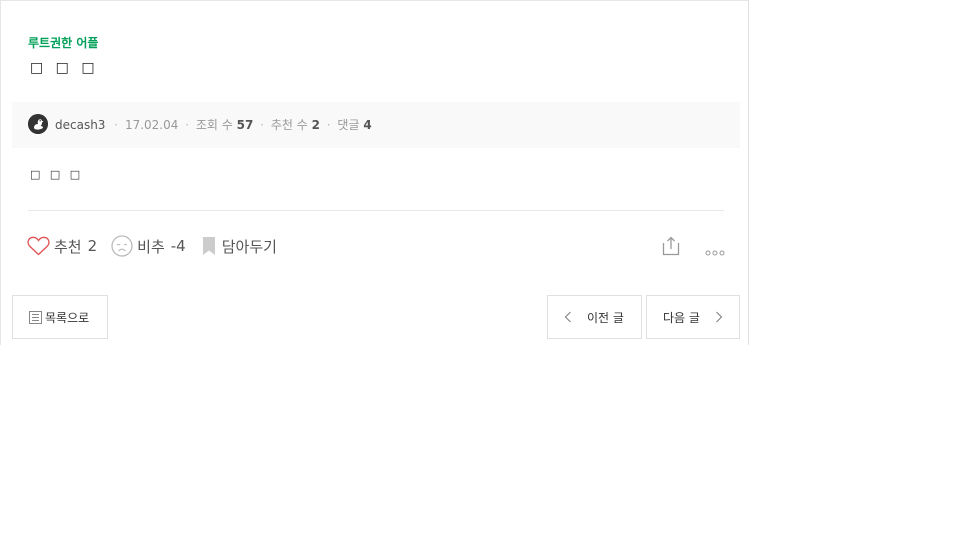 This screenshot has height=540, width=960. I want to click on list-icon, so click(35, 317).